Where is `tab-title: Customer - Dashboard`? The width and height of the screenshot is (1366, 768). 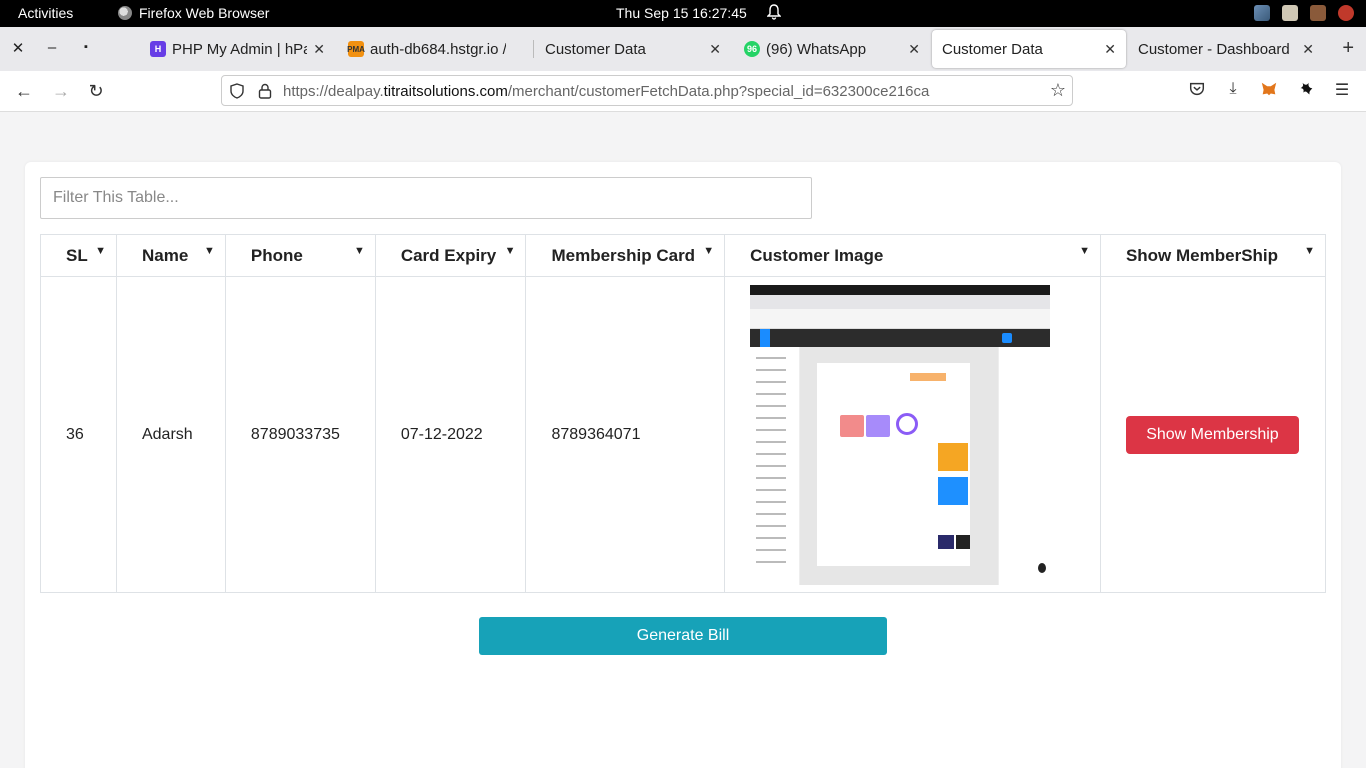
tab-title: Customer - Dashboard is located at coordinates (1214, 49).